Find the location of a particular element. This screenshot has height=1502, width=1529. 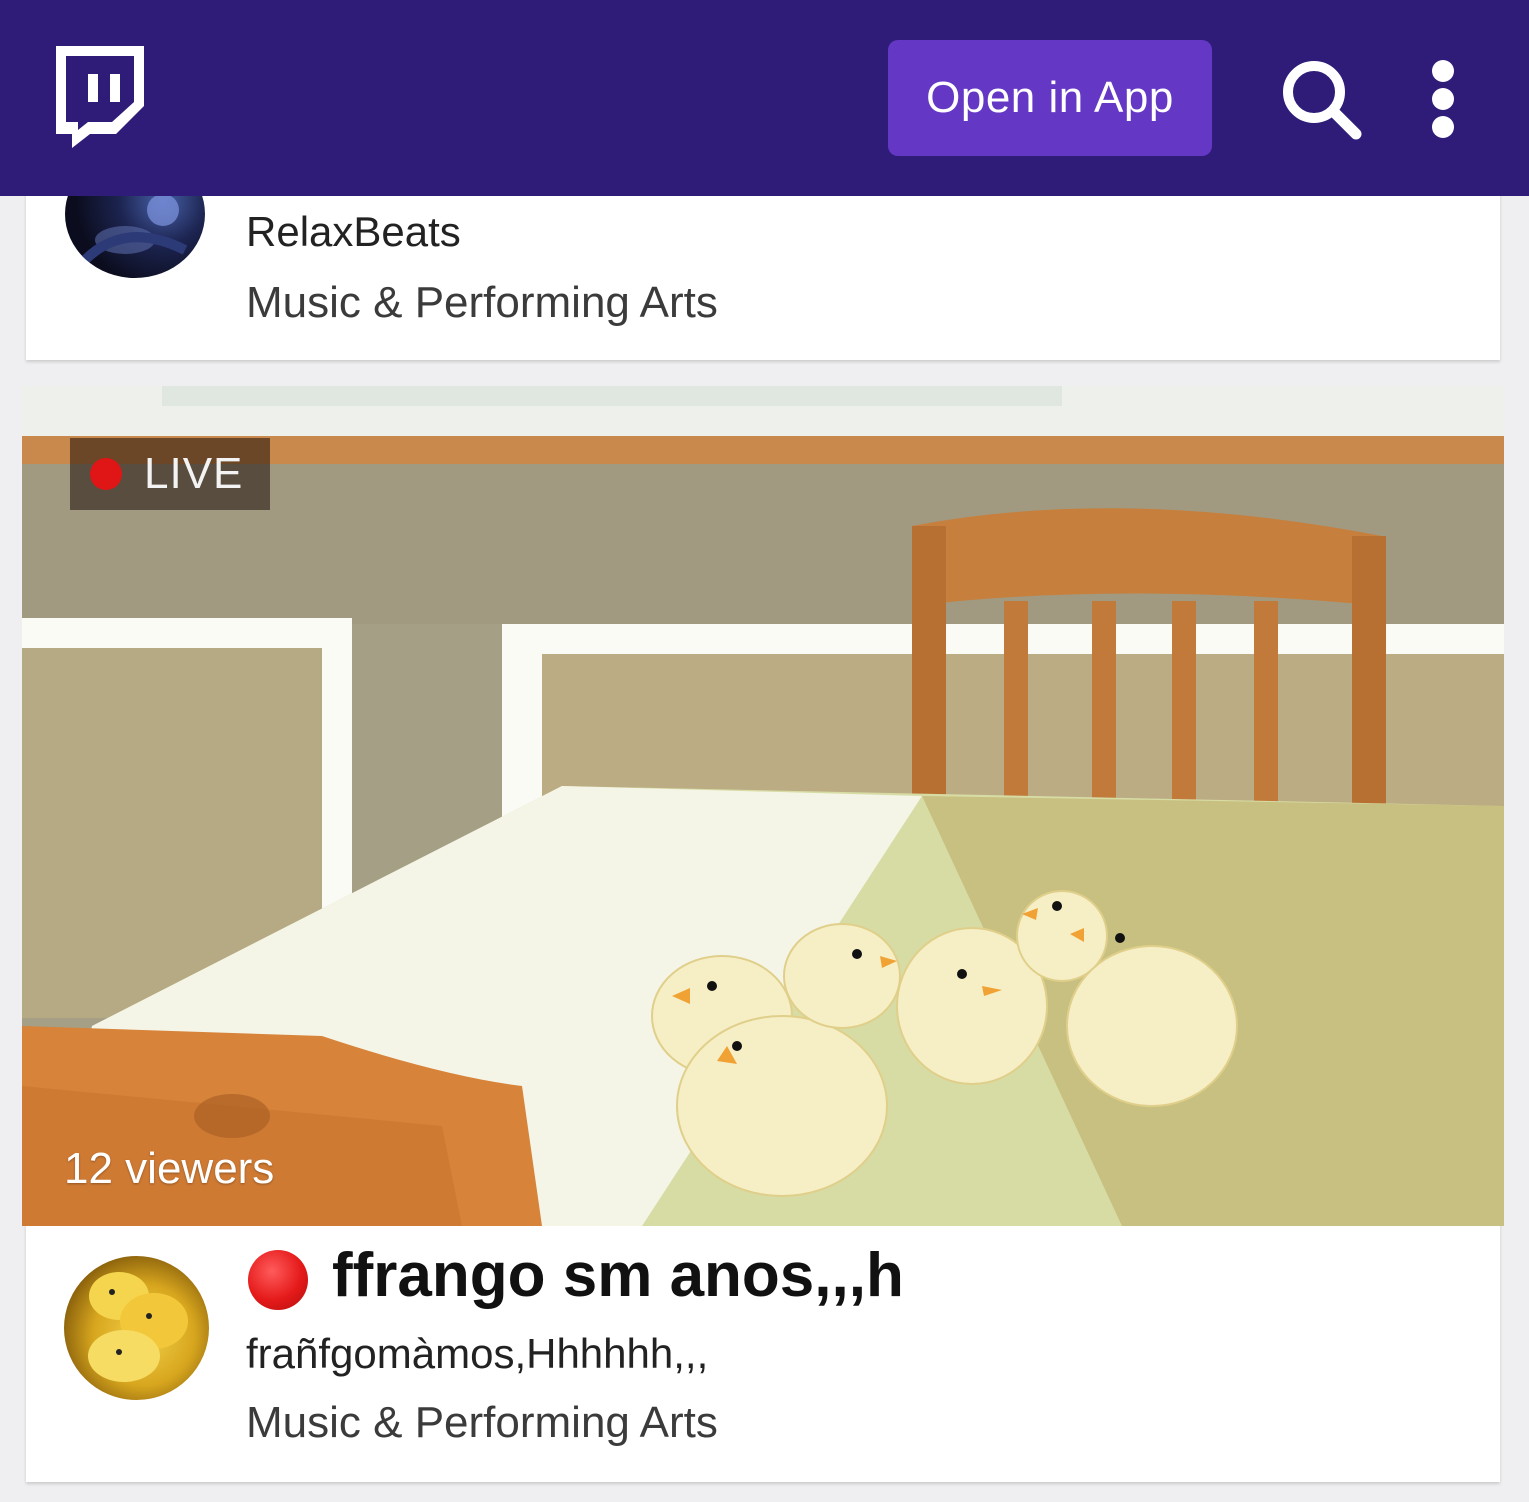

live-indicator-dot is located at coordinates (106, 474).